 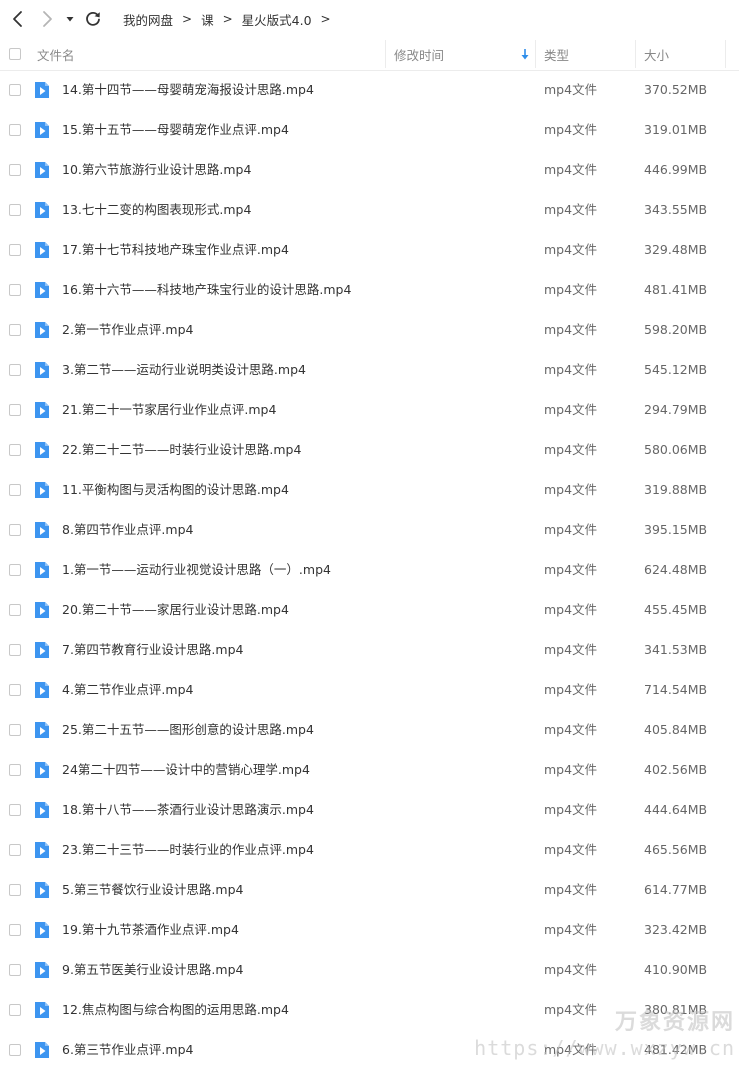 I want to click on file-row: 14.第十四节——母婴萌宠海报设计思路.mp4 mp4文件 370.52MB, so click(x=369, y=90).